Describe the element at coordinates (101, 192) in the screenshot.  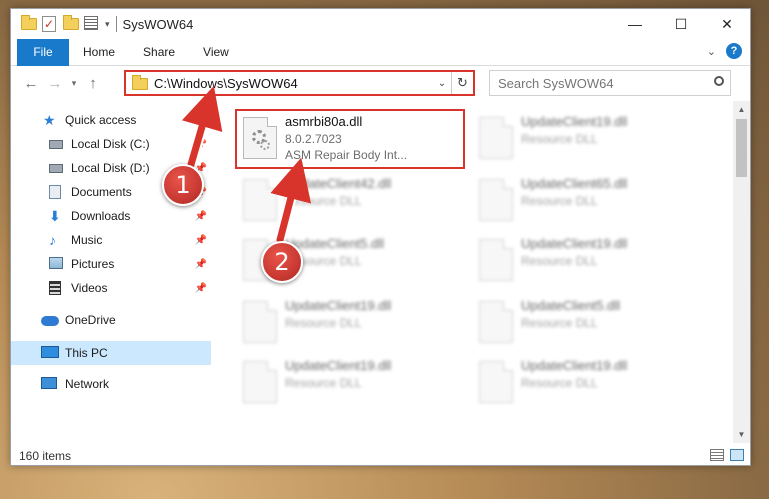
I see `sidebar-item-label: Documents` at that location.